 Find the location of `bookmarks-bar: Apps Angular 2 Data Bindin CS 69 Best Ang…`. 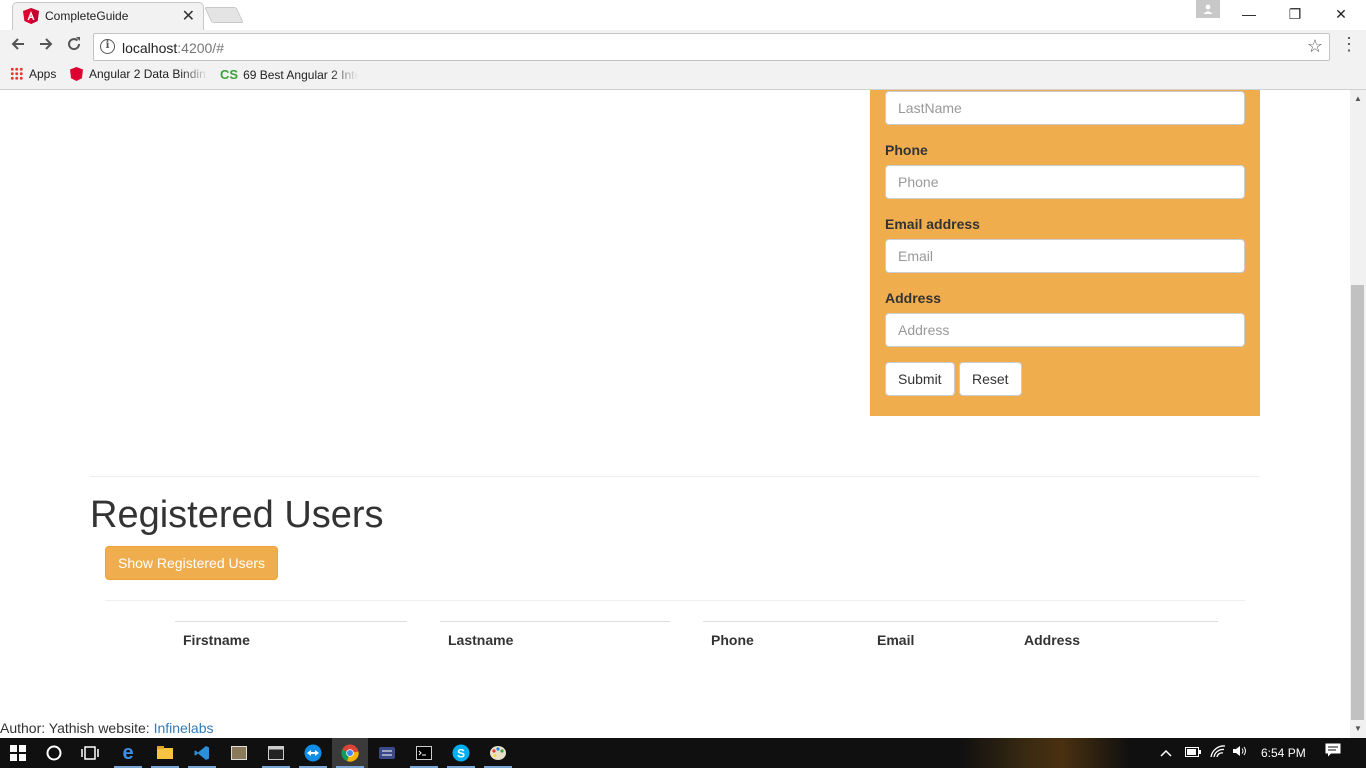

bookmarks-bar: Apps Angular 2 Data Bindin CS 69 Best Ang… is located at coordinates (683, 75).